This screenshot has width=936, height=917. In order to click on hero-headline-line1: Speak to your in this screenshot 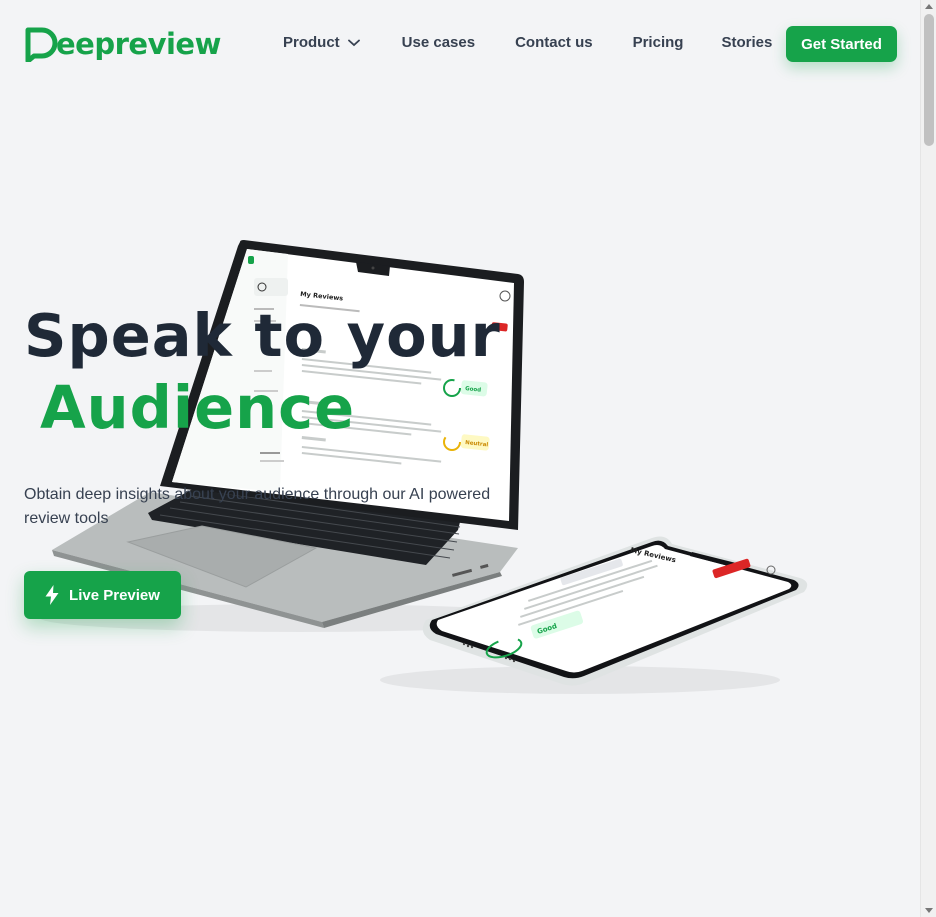, I will do `click(262, 335)`.